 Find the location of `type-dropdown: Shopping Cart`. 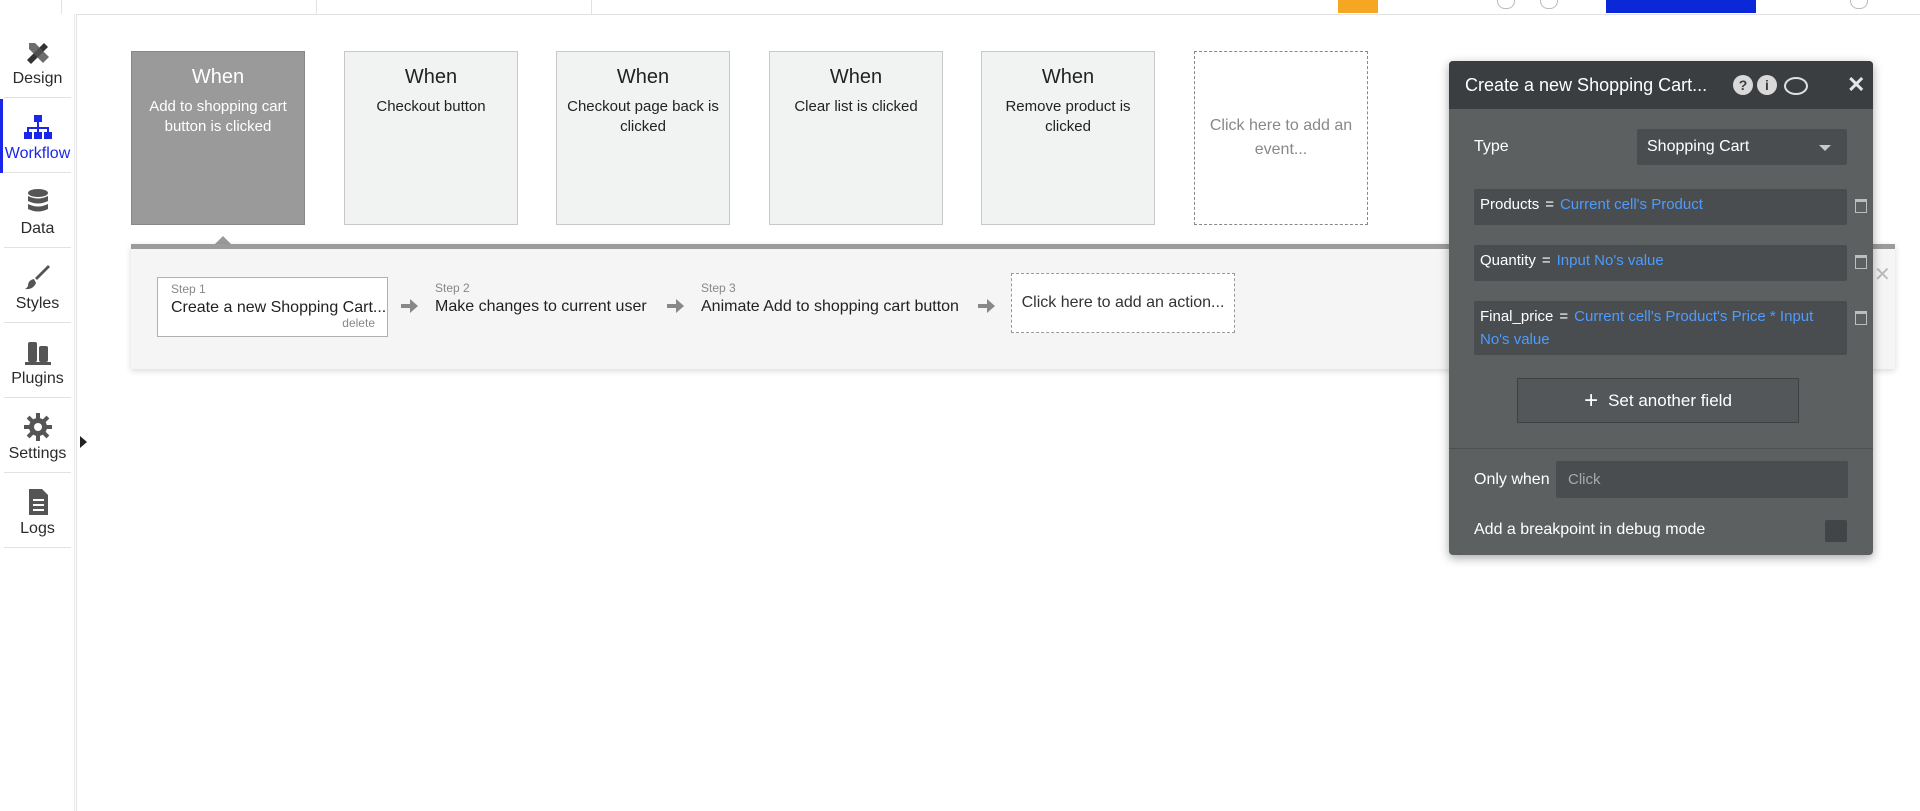

type-dropdown: Shopping Cart is located at coordinates (1742, 147).